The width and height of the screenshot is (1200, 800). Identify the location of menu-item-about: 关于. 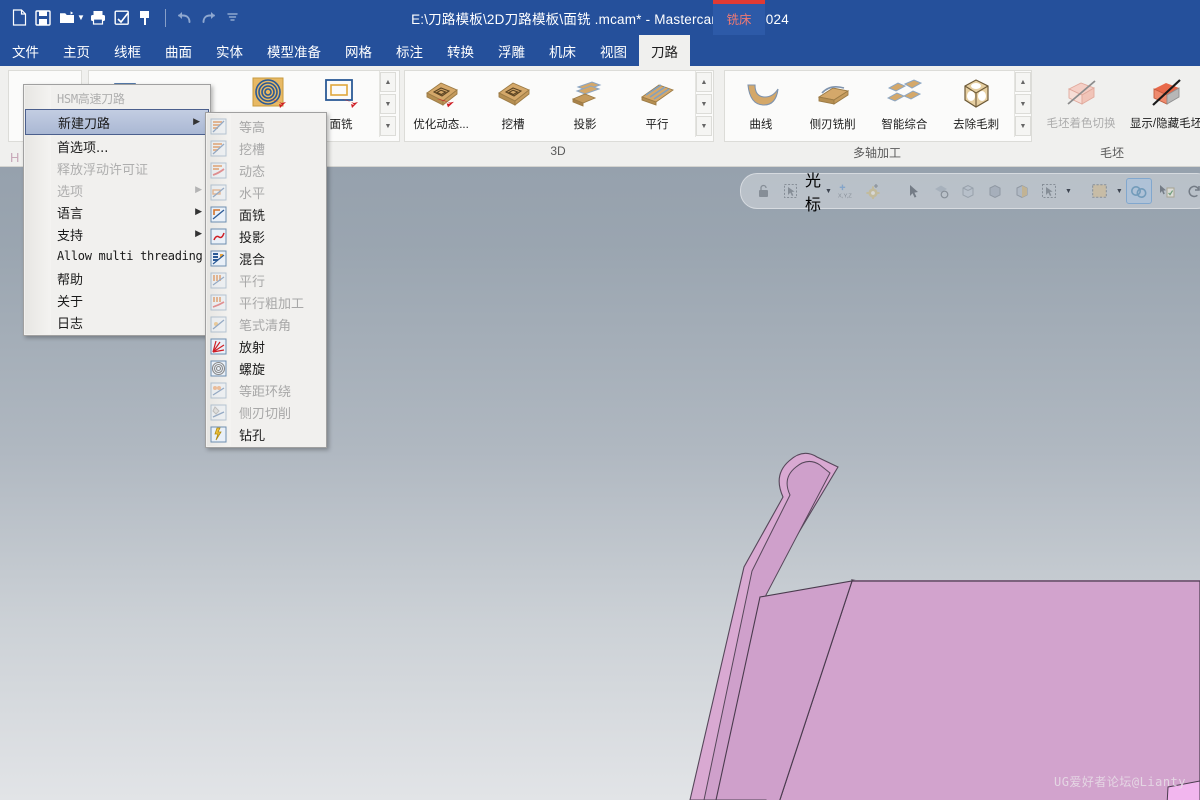
(117, 300).